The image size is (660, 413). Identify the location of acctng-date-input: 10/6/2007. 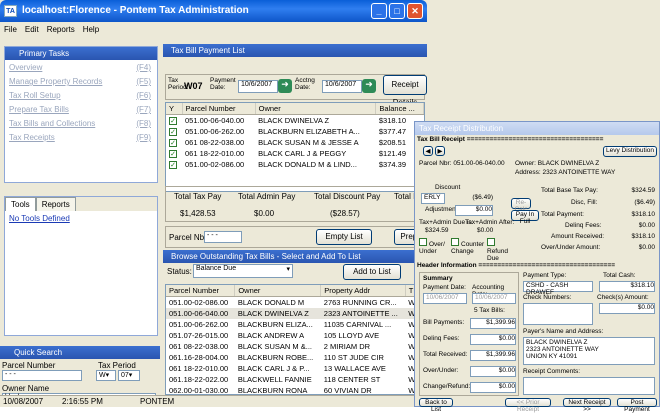
(342, 86).